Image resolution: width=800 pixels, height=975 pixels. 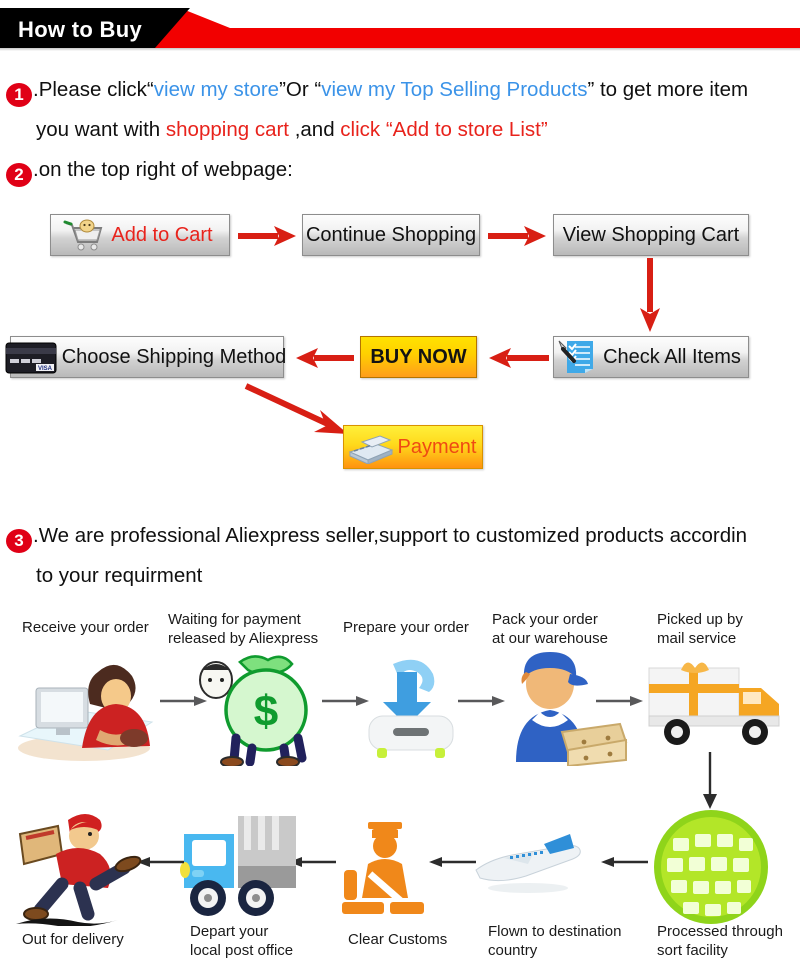 What do you see at coordinates (162, 234) in the screenshot?
I see `add-to-cart-label: Add to Cart` at bounding box center [162, 234].